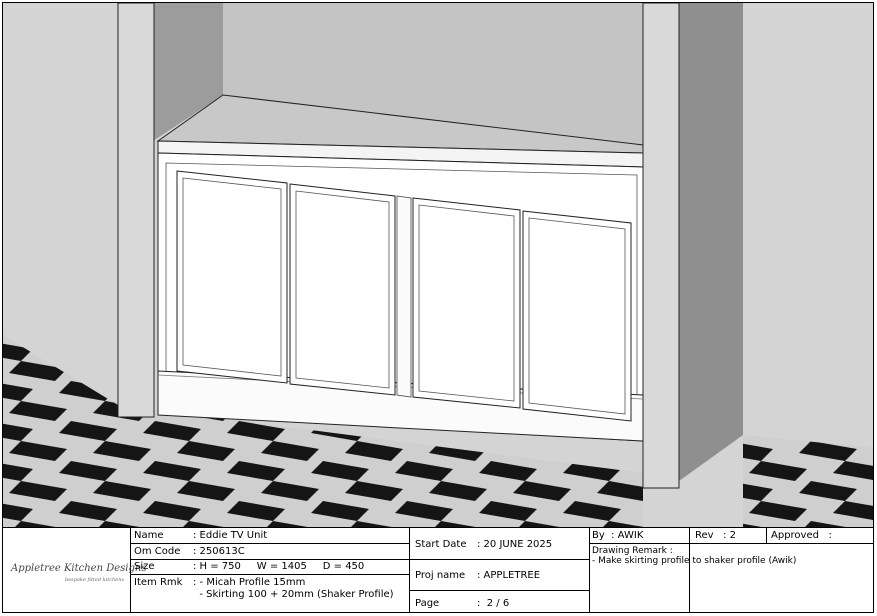  Describe the element at coordinates (441, 544) in the screenshot. I see `start-date-label: Start Date` at that location.